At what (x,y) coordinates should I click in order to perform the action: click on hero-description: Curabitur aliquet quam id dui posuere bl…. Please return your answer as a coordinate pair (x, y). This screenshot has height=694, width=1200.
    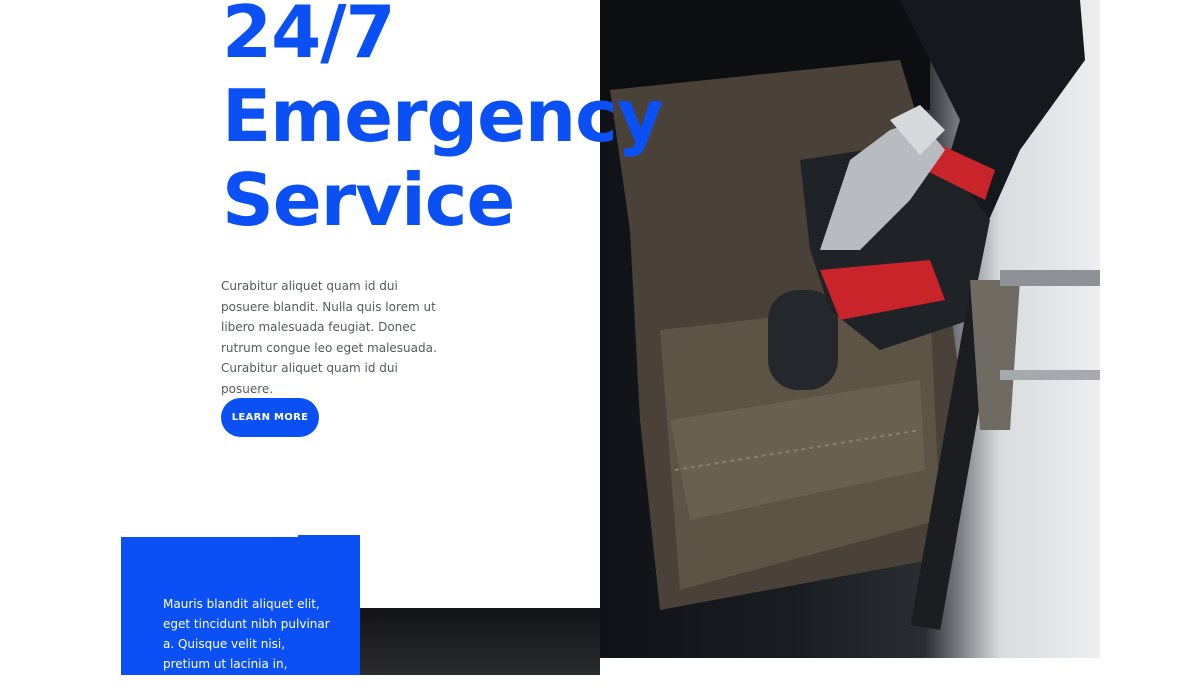
    Looking at the image, I should click on (329, 337).